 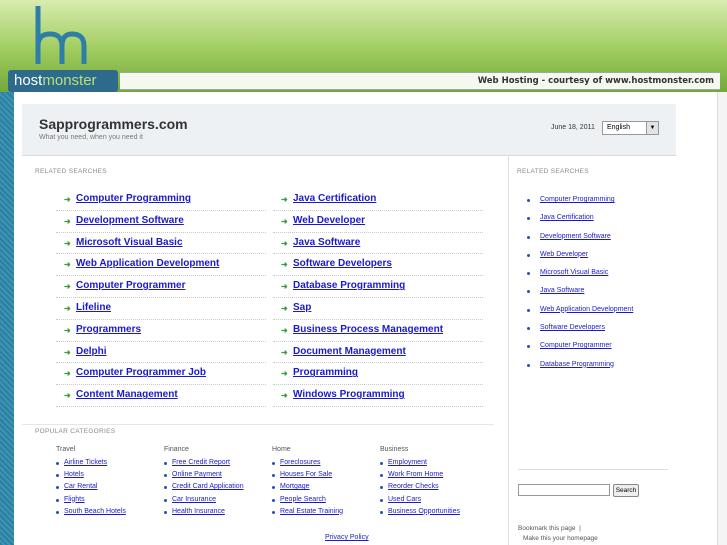 What do you see at coordinates (91, 351) in the screenshot?
I see `related-search-link: Delphi` at bounding box center [91, 351].